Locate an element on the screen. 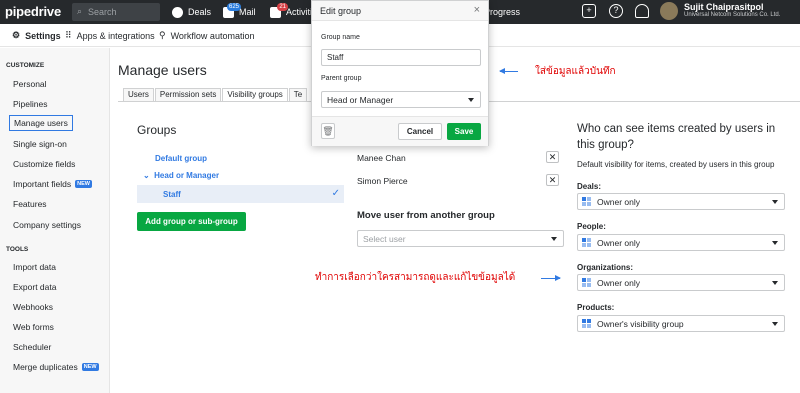  group-head-or-manager: ⌄ Head or Manager is located at coordinates (181, 175).